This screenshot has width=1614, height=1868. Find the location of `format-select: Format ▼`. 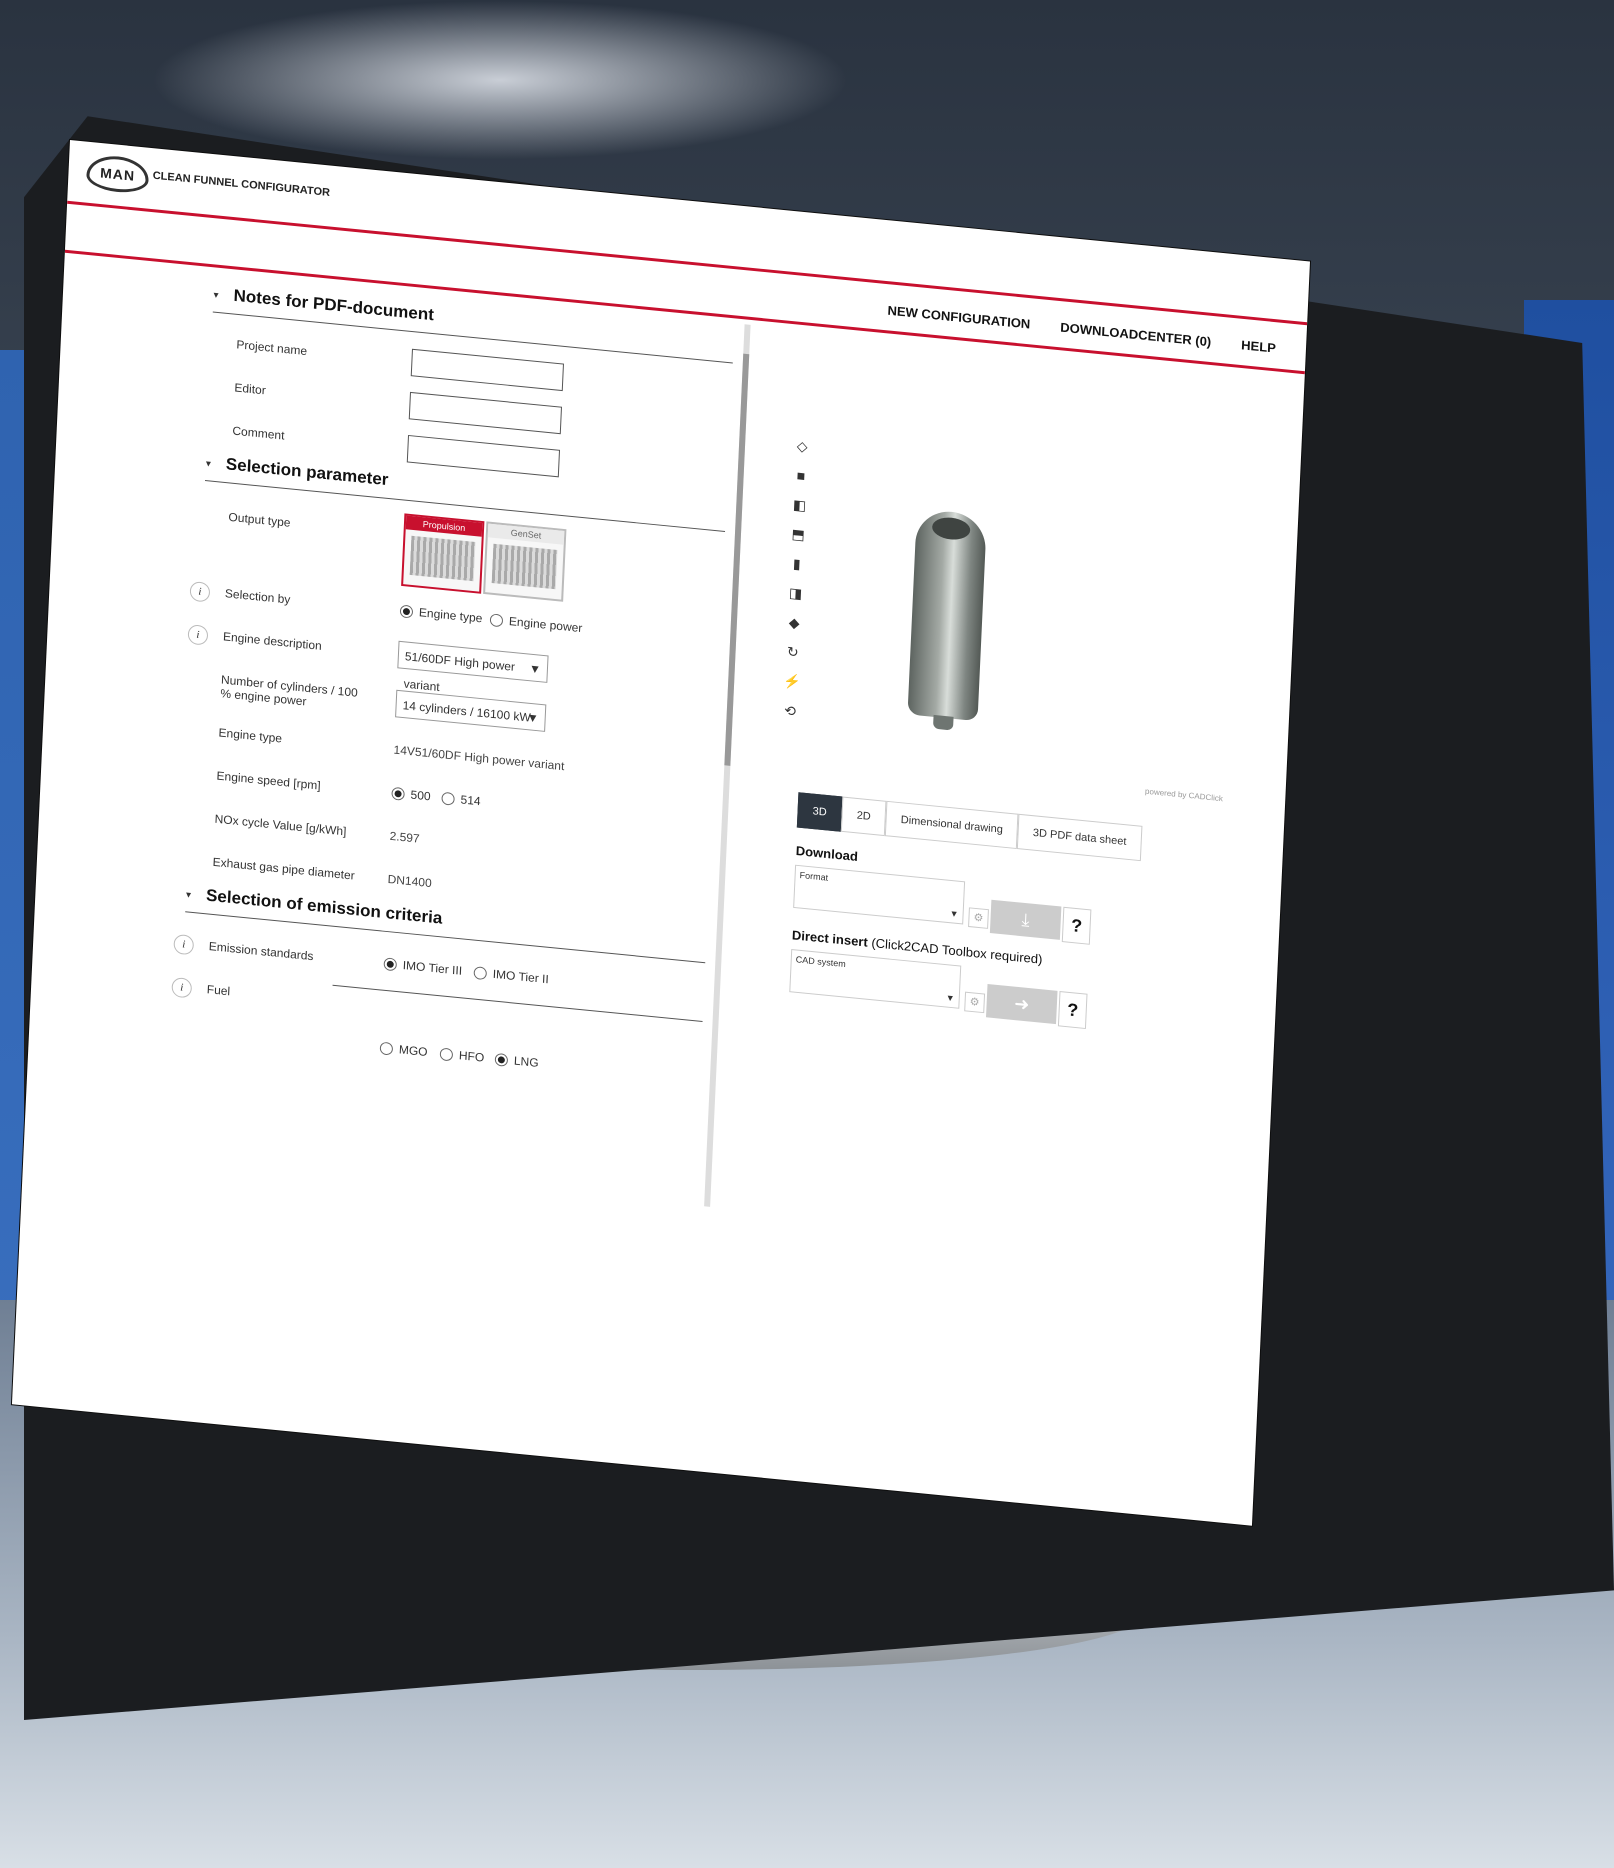

format-select: Format ▼ is located at coordinates (879, 894).